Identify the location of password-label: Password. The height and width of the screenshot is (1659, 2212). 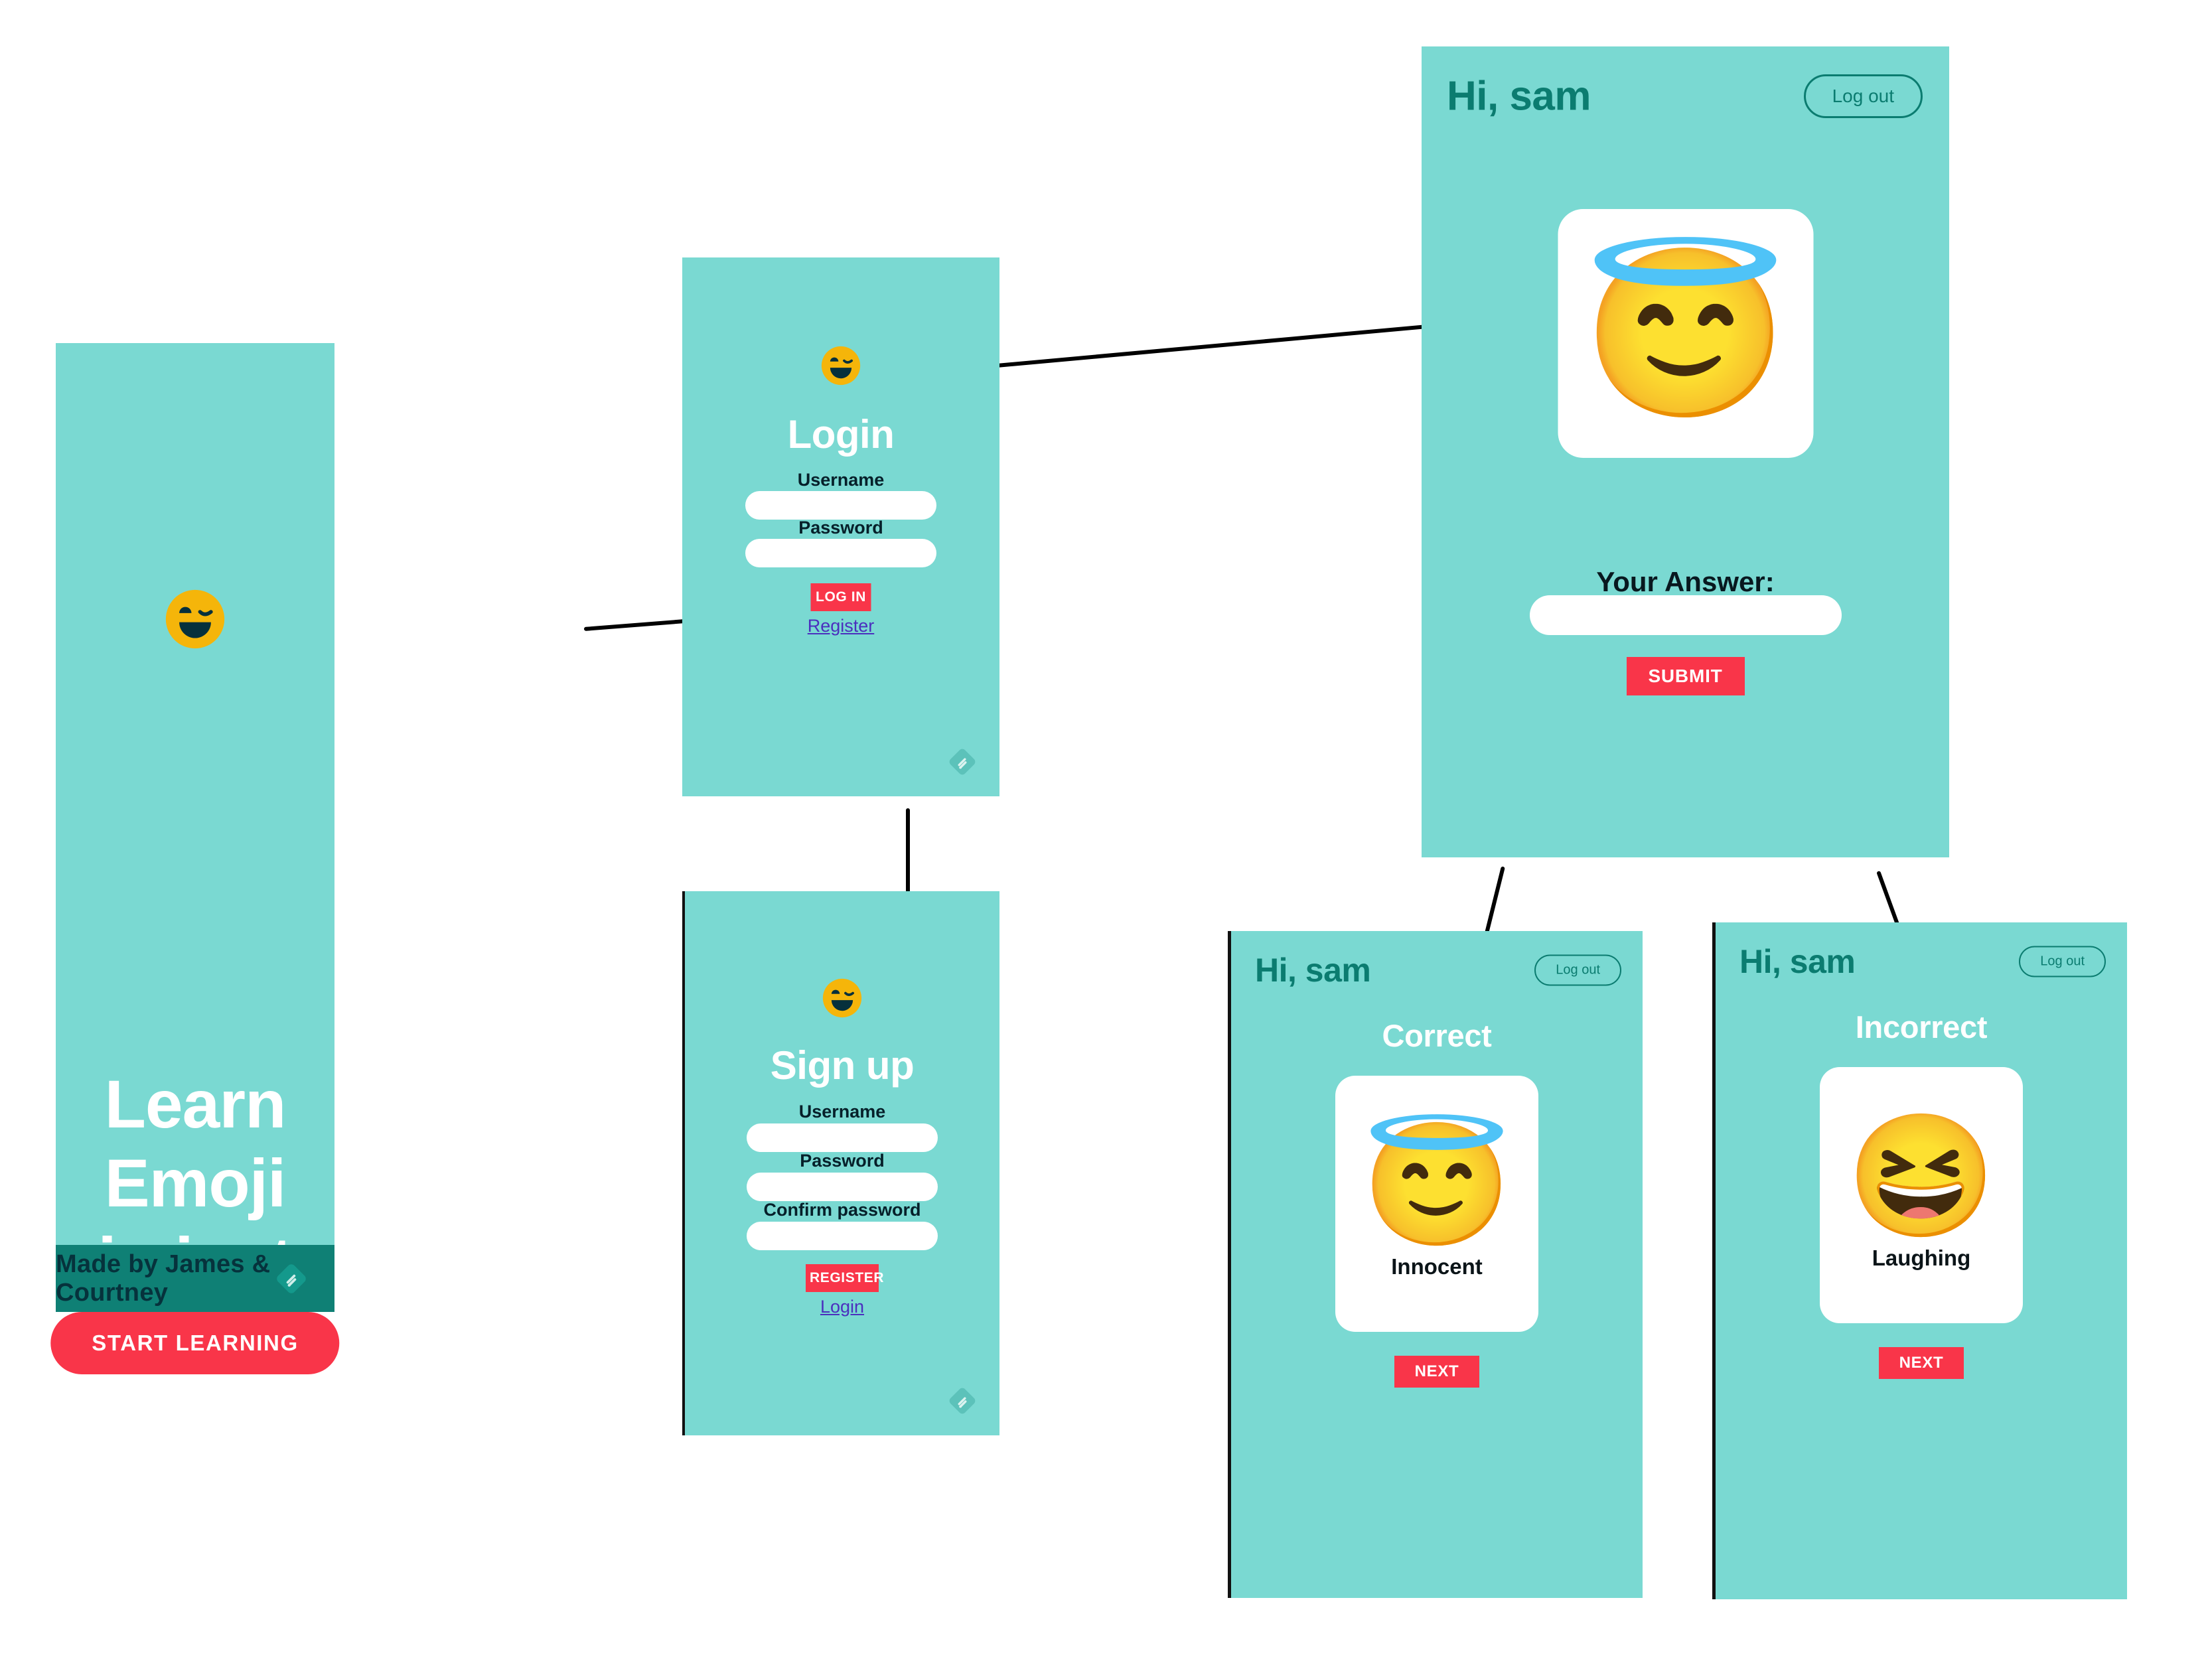
(841, 528).